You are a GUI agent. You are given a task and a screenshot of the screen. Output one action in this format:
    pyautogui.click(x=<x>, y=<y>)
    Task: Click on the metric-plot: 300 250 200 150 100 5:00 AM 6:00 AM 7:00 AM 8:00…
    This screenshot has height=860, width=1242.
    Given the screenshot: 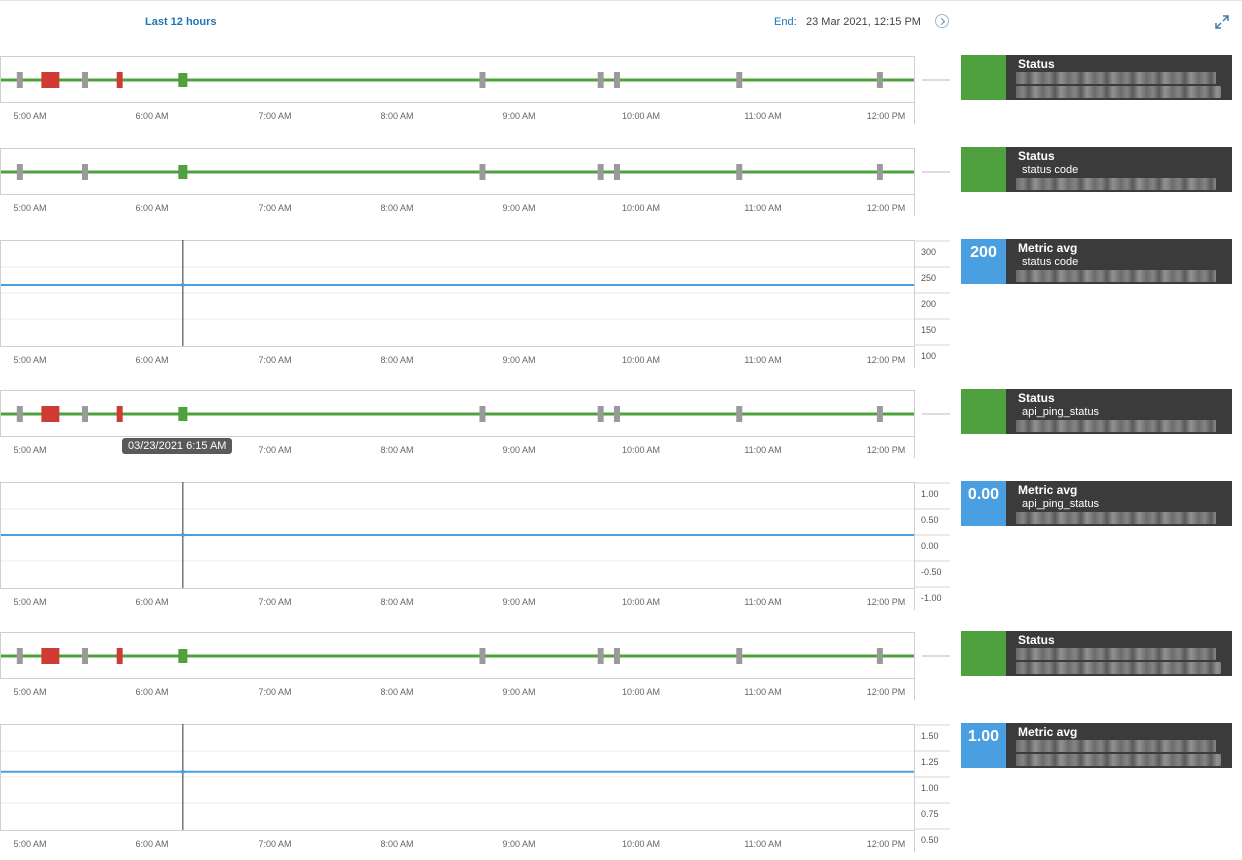 What is the action you would take?
    pyautogui.click(x=480, y=308)
    